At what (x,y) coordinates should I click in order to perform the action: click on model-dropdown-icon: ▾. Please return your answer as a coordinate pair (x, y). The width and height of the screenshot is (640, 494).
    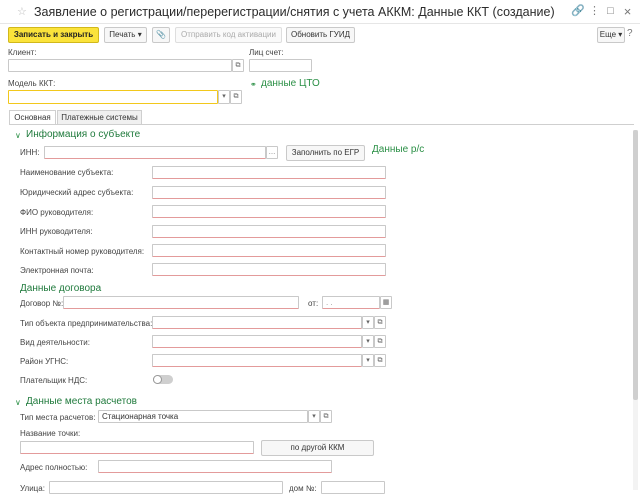
    Looking at the image, I should click on (224, 97).